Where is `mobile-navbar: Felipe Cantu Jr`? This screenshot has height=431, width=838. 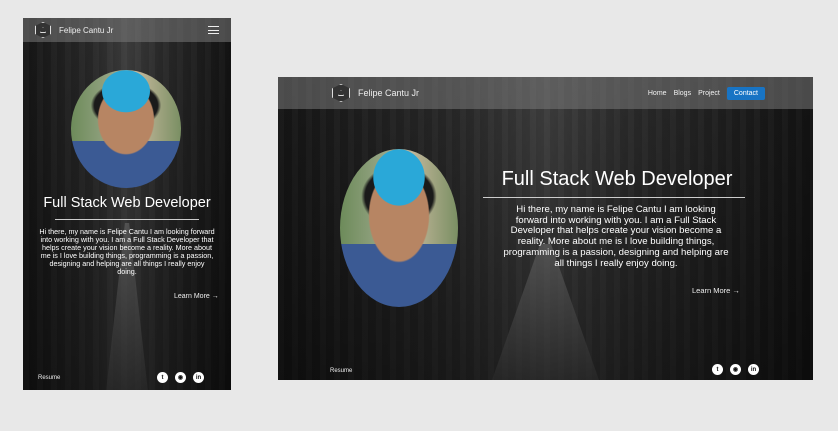 mobile-navbar: Felipe Cantu Jr is located at coordinates (127, 30).